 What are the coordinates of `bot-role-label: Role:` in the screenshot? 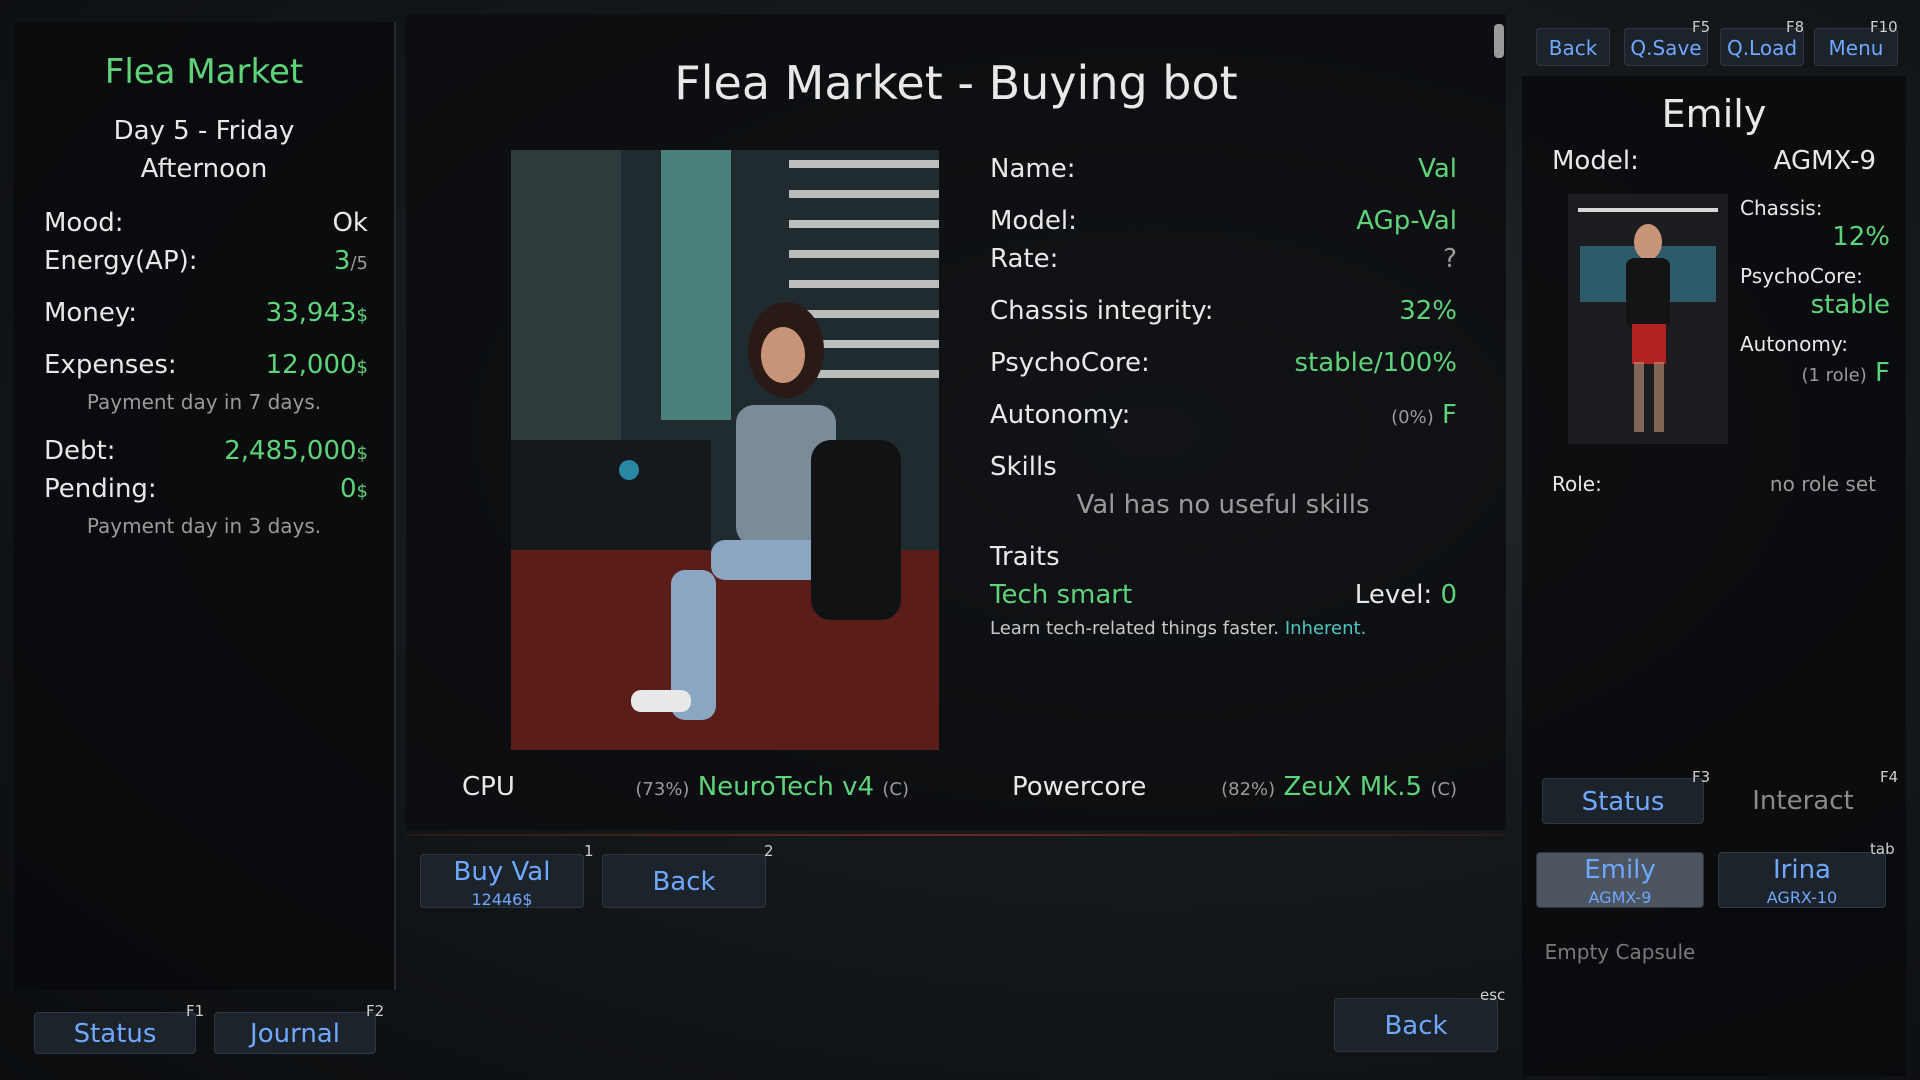 It's located at (1577, 484).